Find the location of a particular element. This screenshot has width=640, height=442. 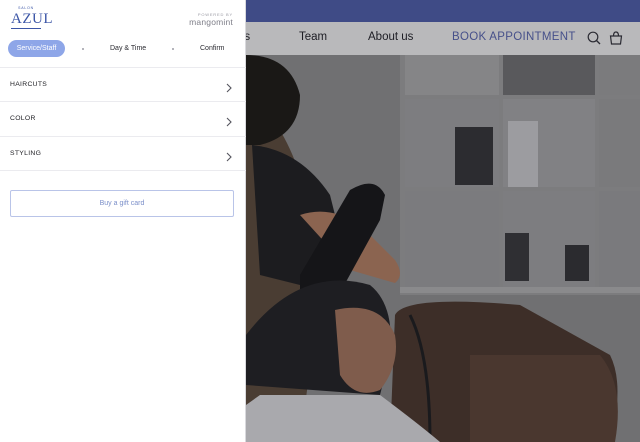

logo-underline is located at coordinates (26, 28).